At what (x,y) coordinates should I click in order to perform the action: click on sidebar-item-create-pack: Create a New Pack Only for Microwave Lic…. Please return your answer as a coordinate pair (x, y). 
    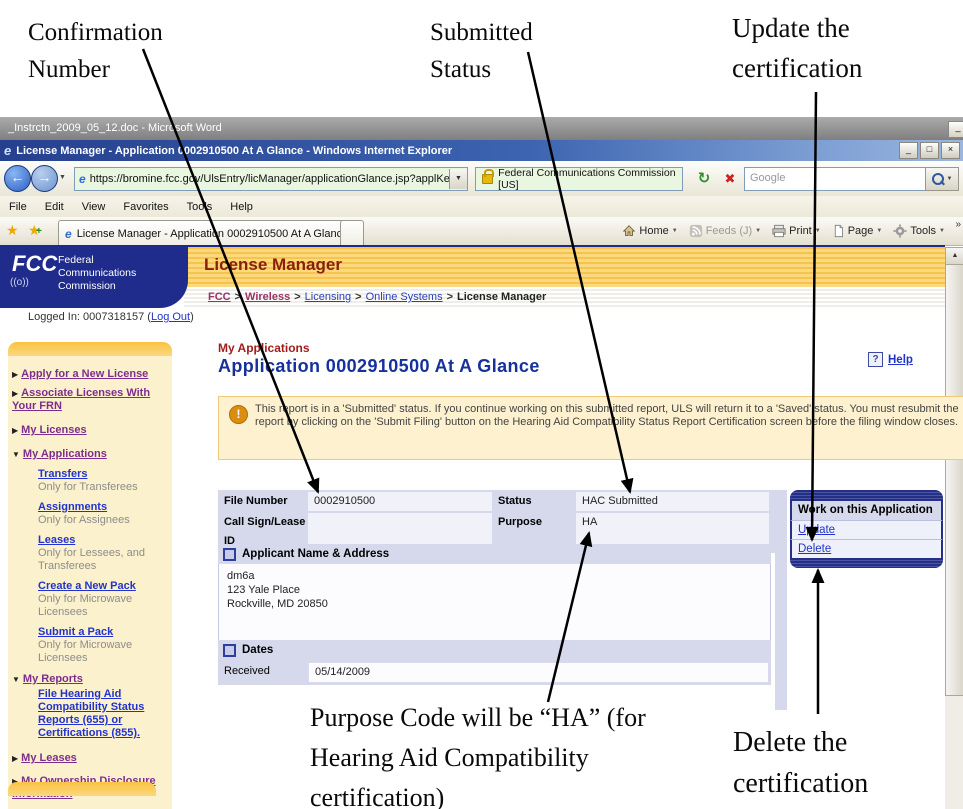
    Looking at the image, I should click on (103, 599).